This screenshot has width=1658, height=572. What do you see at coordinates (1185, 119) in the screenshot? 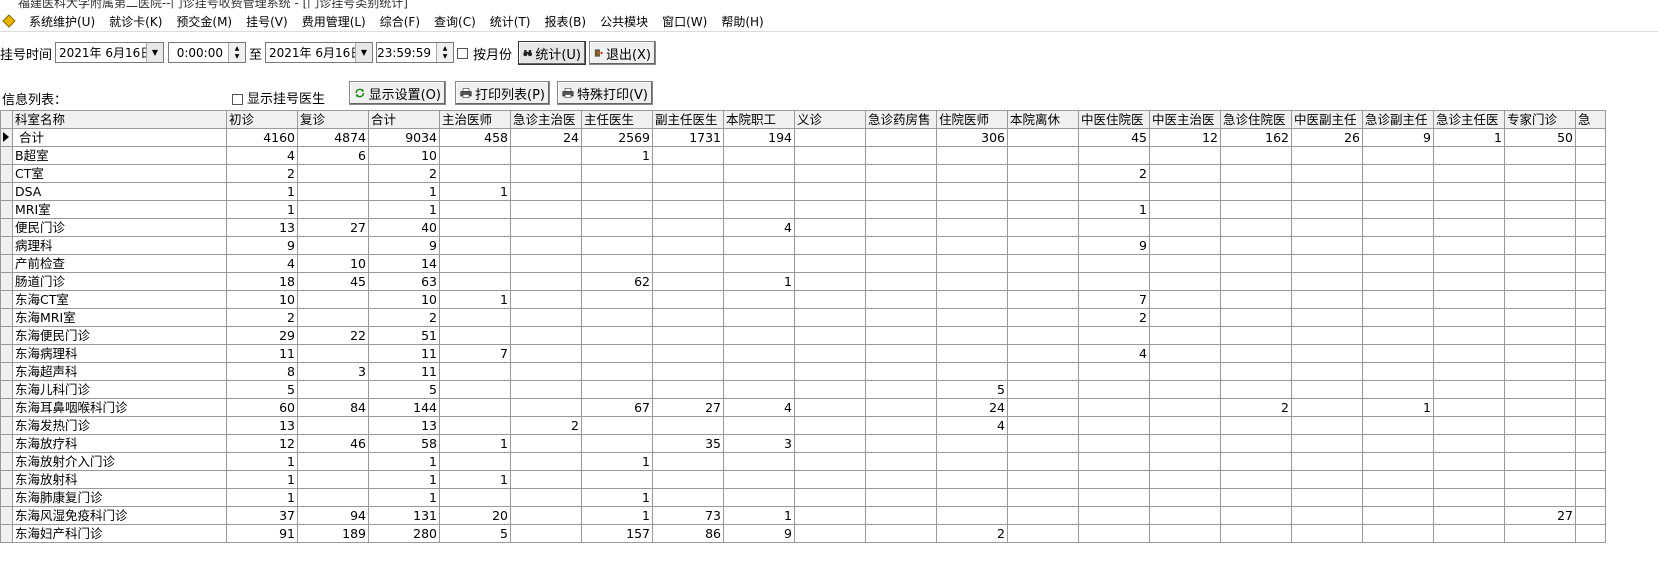
I see `column-header: 中医主治医` at bounding box center [1185, 119].